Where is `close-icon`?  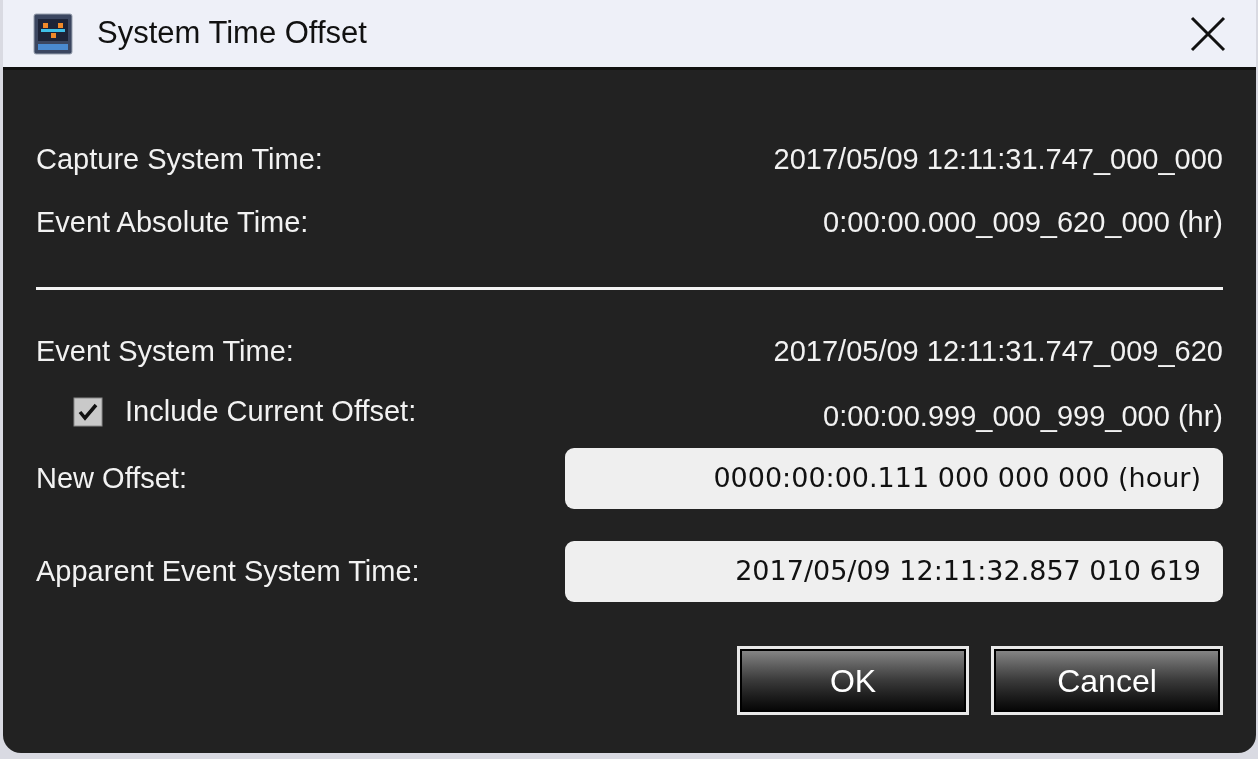 close-icon is located at coordinates (1208, 33).